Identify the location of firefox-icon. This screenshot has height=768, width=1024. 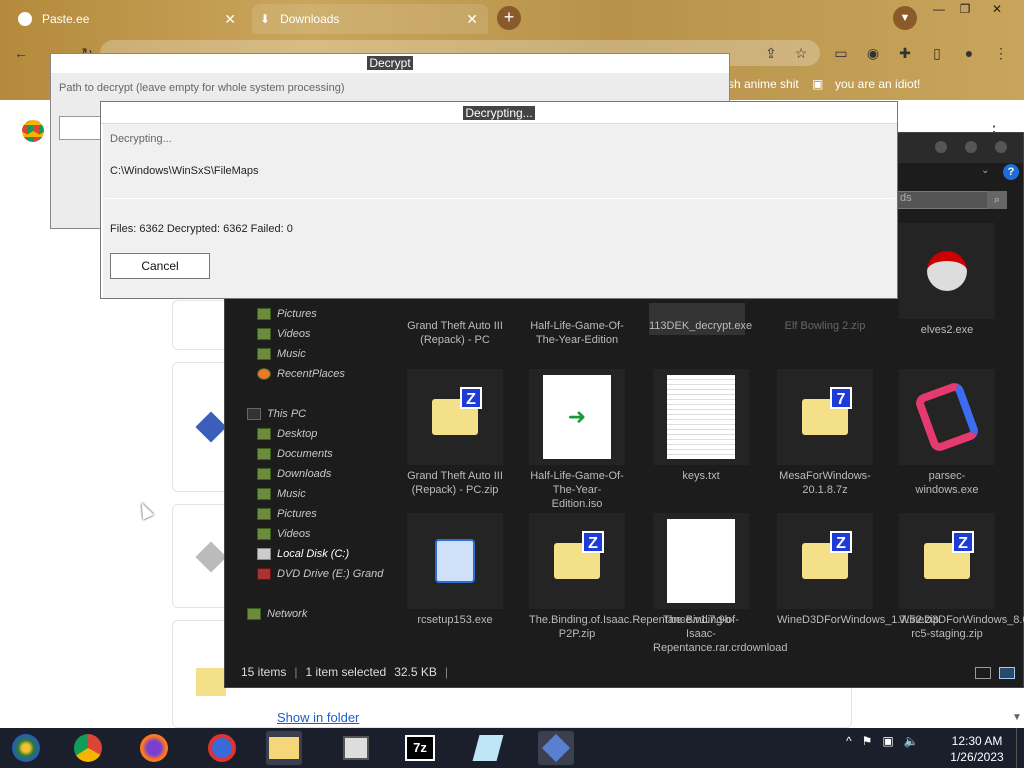
(154, 748).